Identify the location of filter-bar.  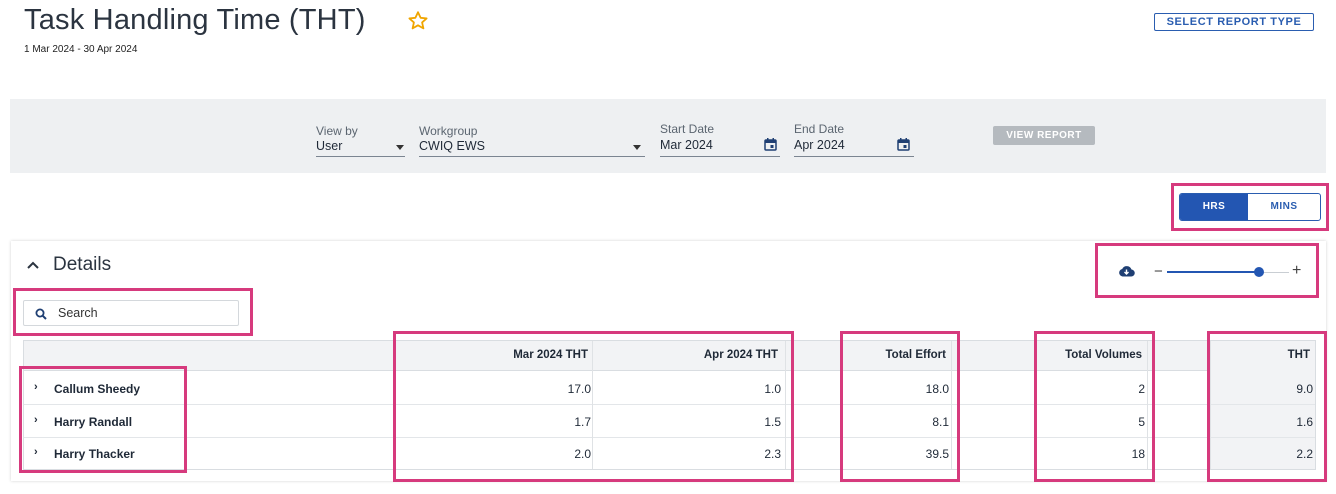
(668, 136).